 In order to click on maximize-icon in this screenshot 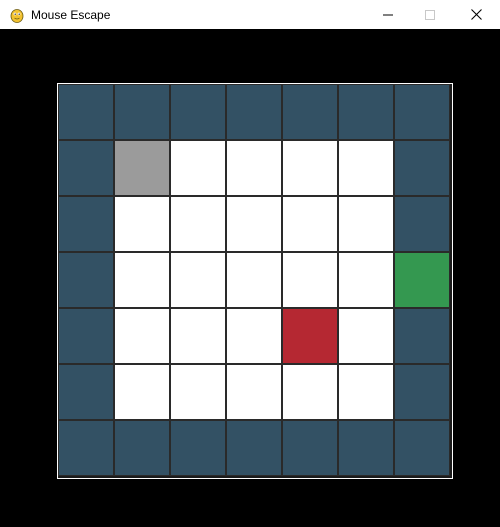, I will do `click(430, 14)`.